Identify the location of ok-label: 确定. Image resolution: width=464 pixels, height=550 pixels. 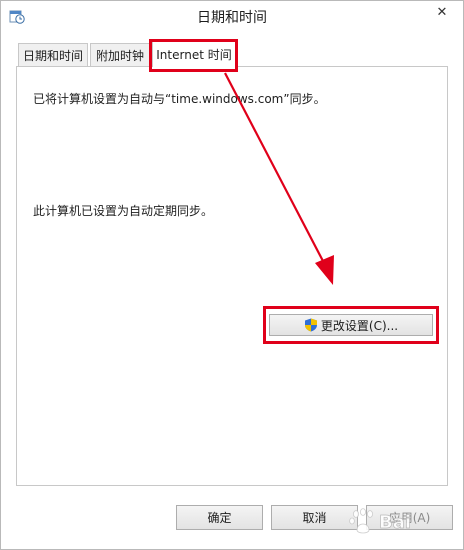
(219, 518).